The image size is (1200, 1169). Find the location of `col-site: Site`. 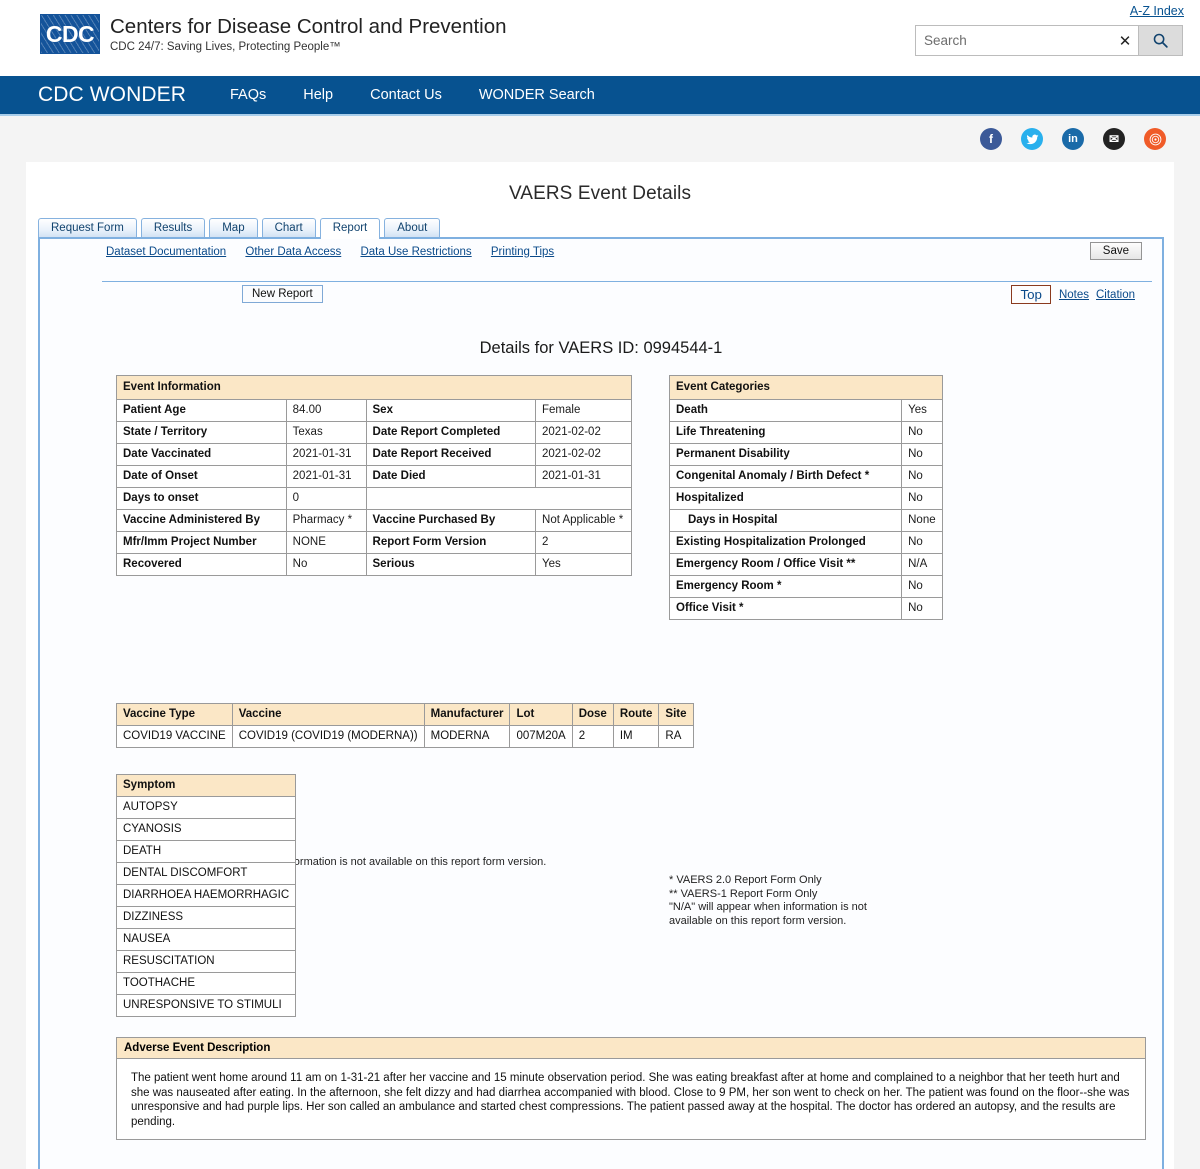

col-site: Site is located at coordinates (676, 714).